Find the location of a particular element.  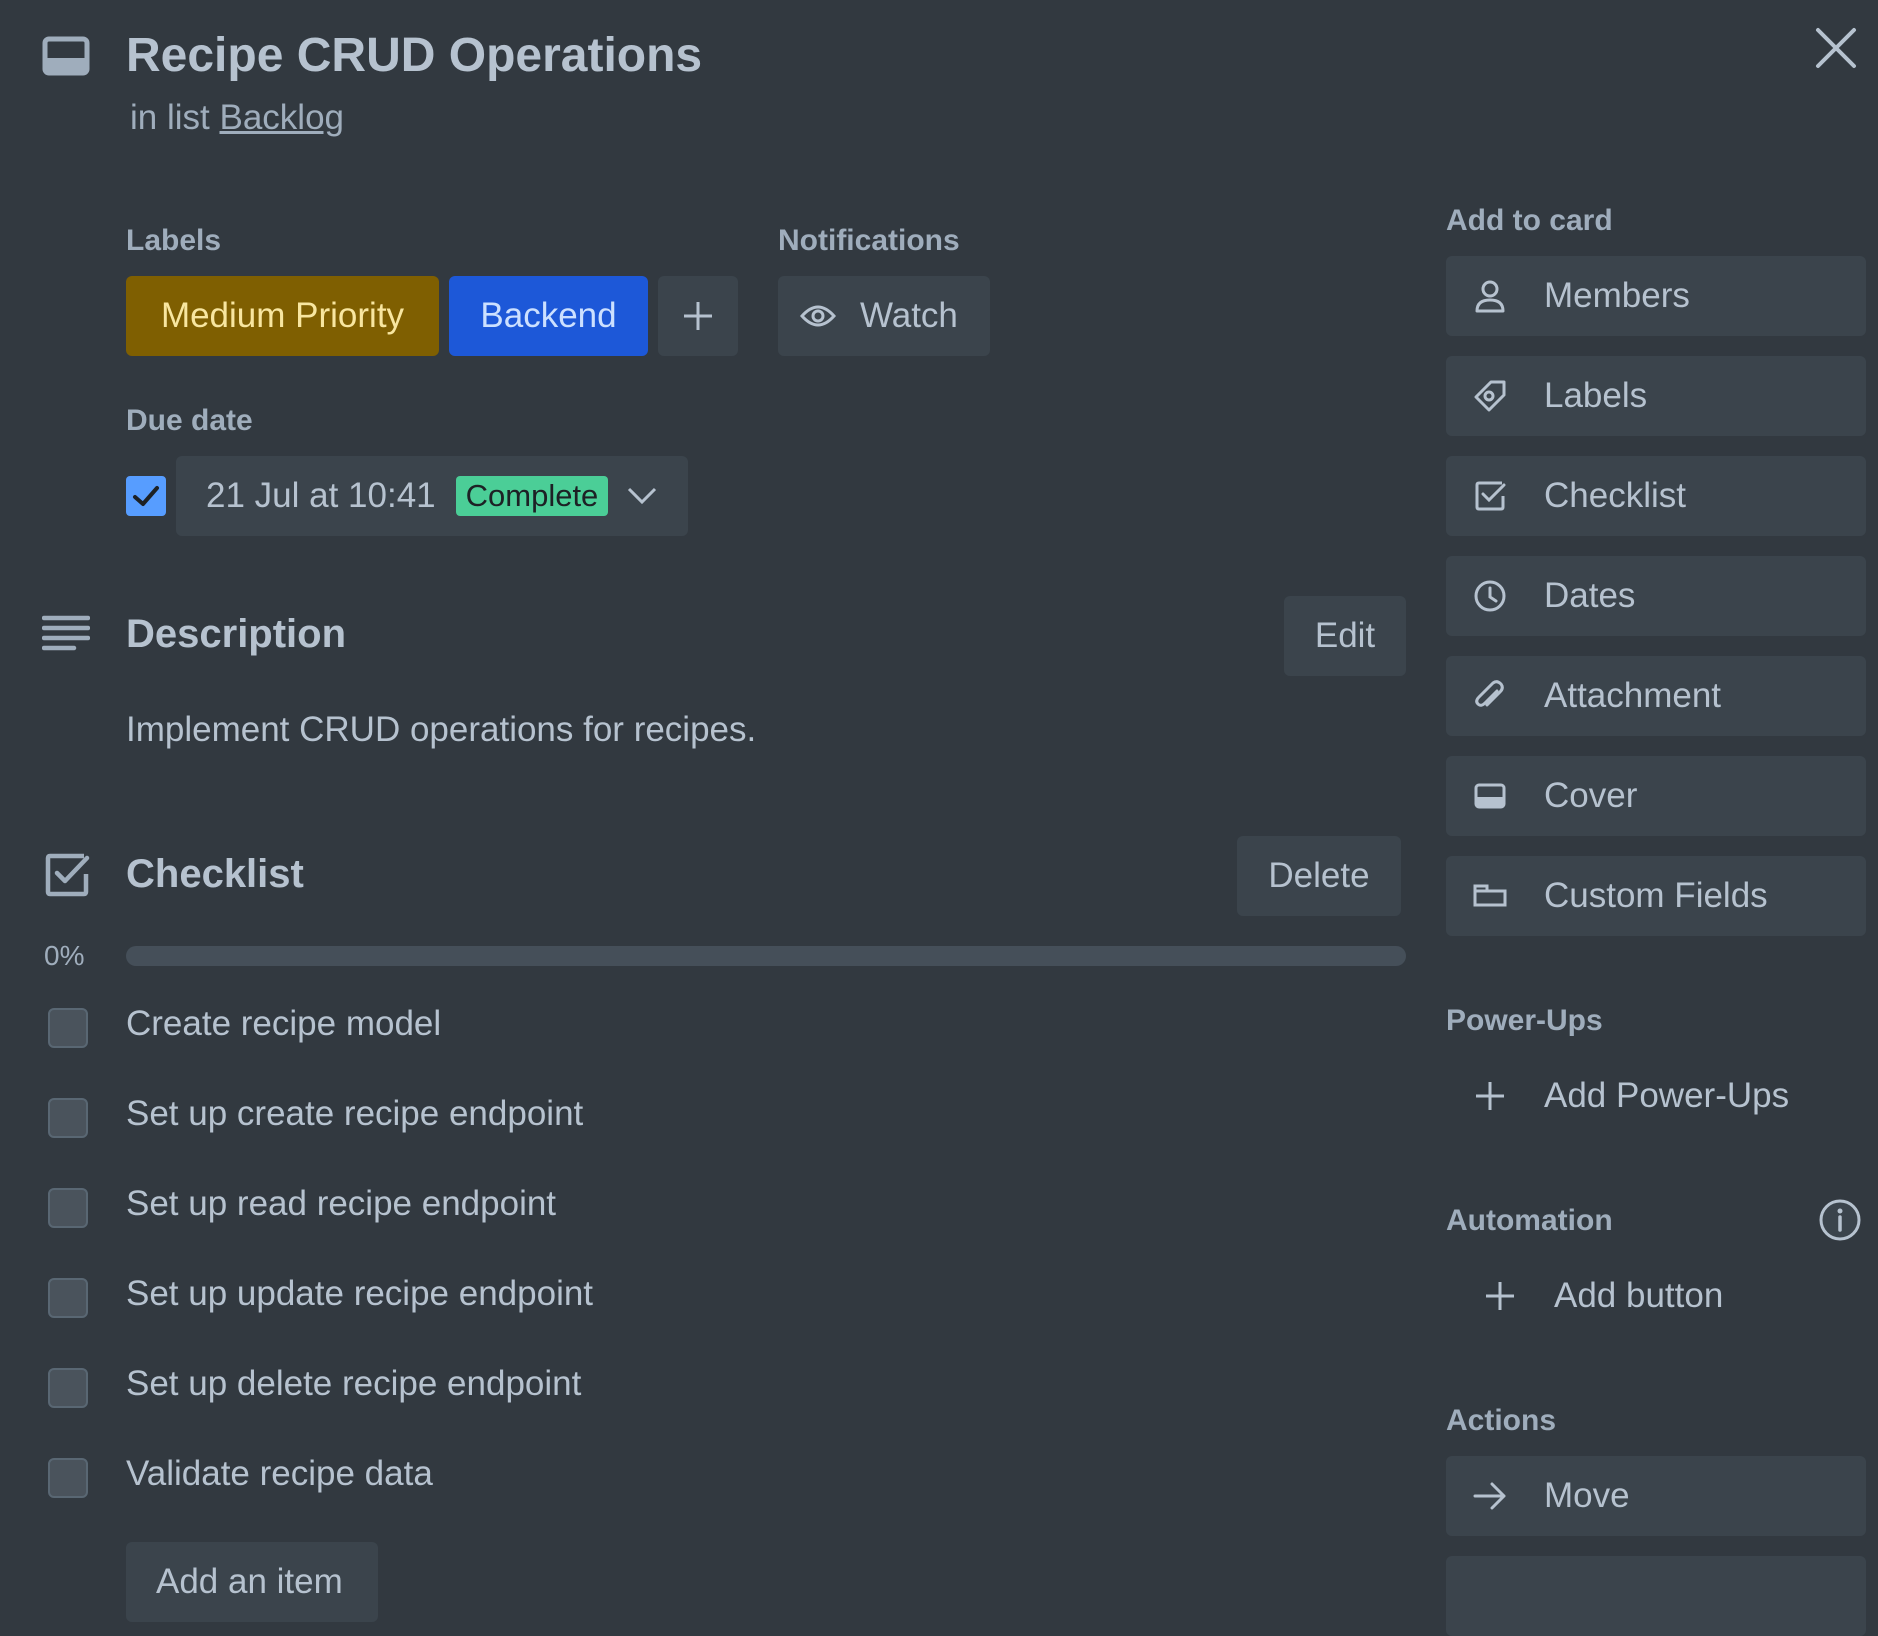

add-to-card-heading: Add to card is located at coordinates (1529, 220).